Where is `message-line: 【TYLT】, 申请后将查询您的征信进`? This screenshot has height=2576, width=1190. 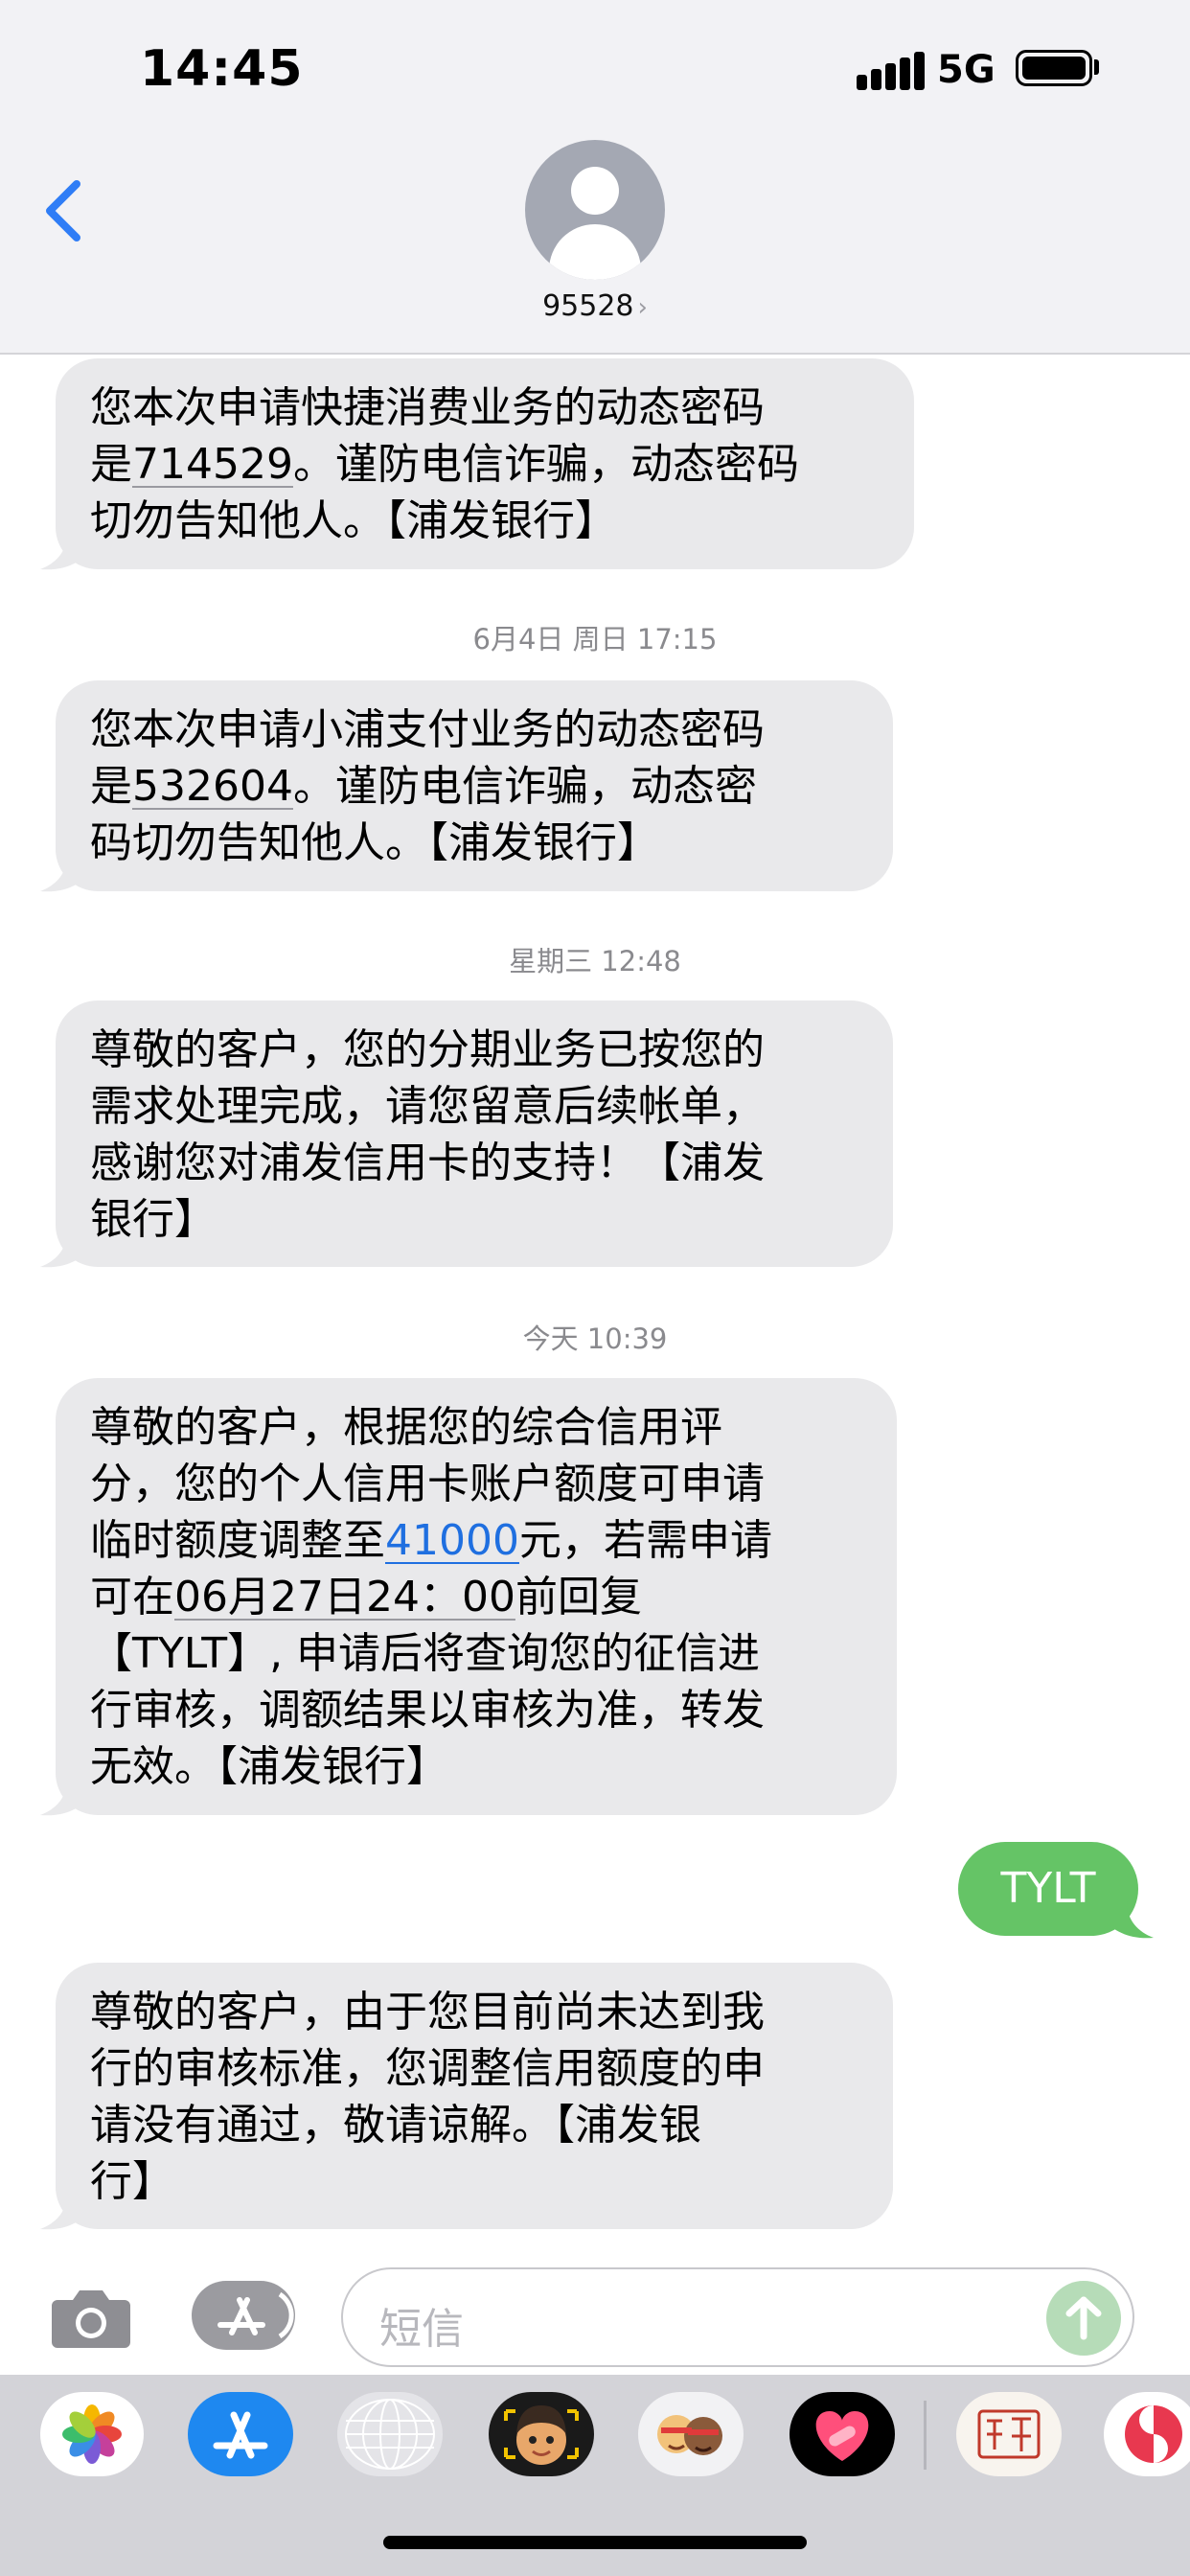
message-line: 【TYLT】, 申请后将查询您的征信进 is located at coordinates (477, 1653).